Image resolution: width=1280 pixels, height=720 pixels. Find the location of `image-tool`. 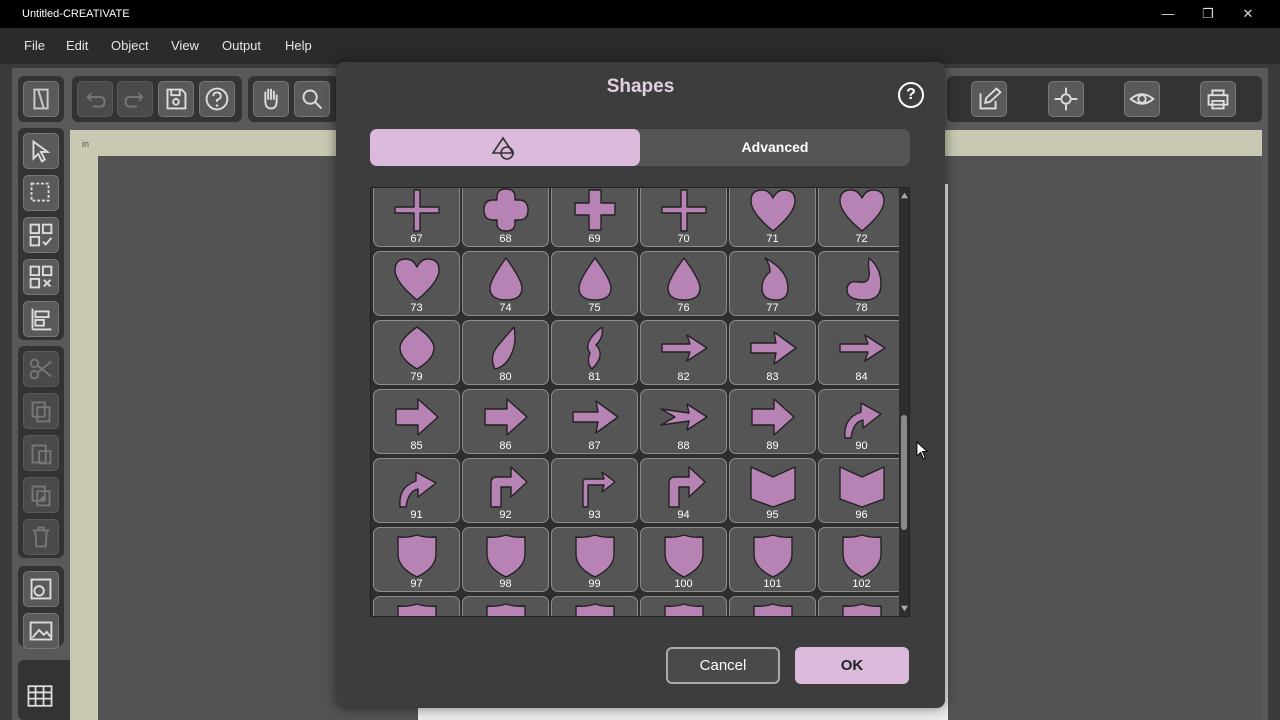

image-tool is located at coordinates (41, 631).